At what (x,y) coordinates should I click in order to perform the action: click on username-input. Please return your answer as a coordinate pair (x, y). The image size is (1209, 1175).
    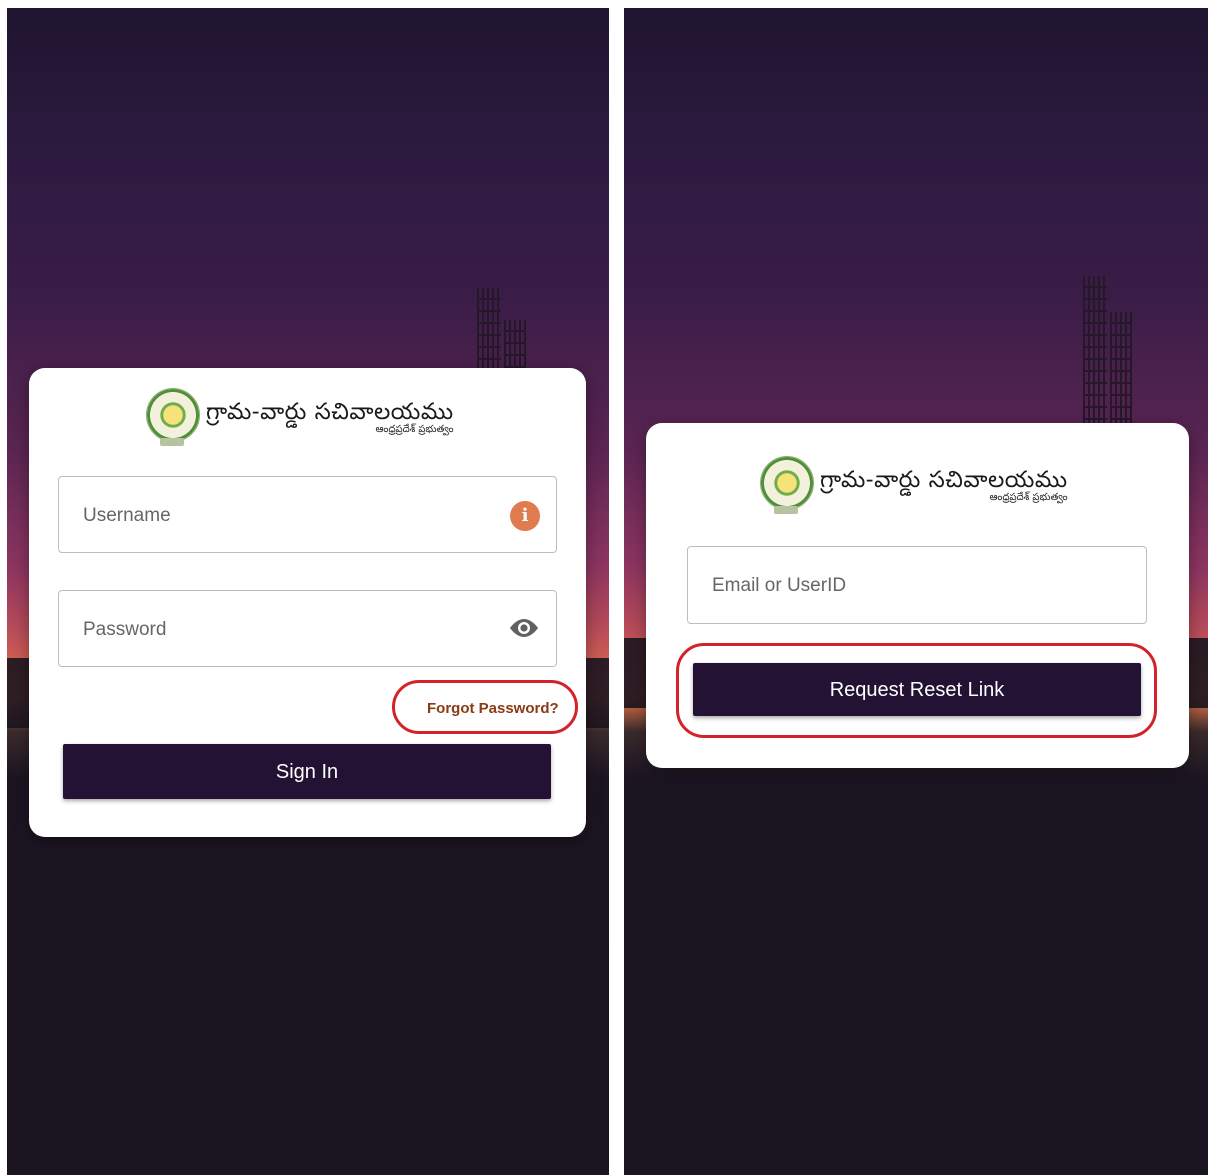
    Looking at the image, I should click on (282, 515).